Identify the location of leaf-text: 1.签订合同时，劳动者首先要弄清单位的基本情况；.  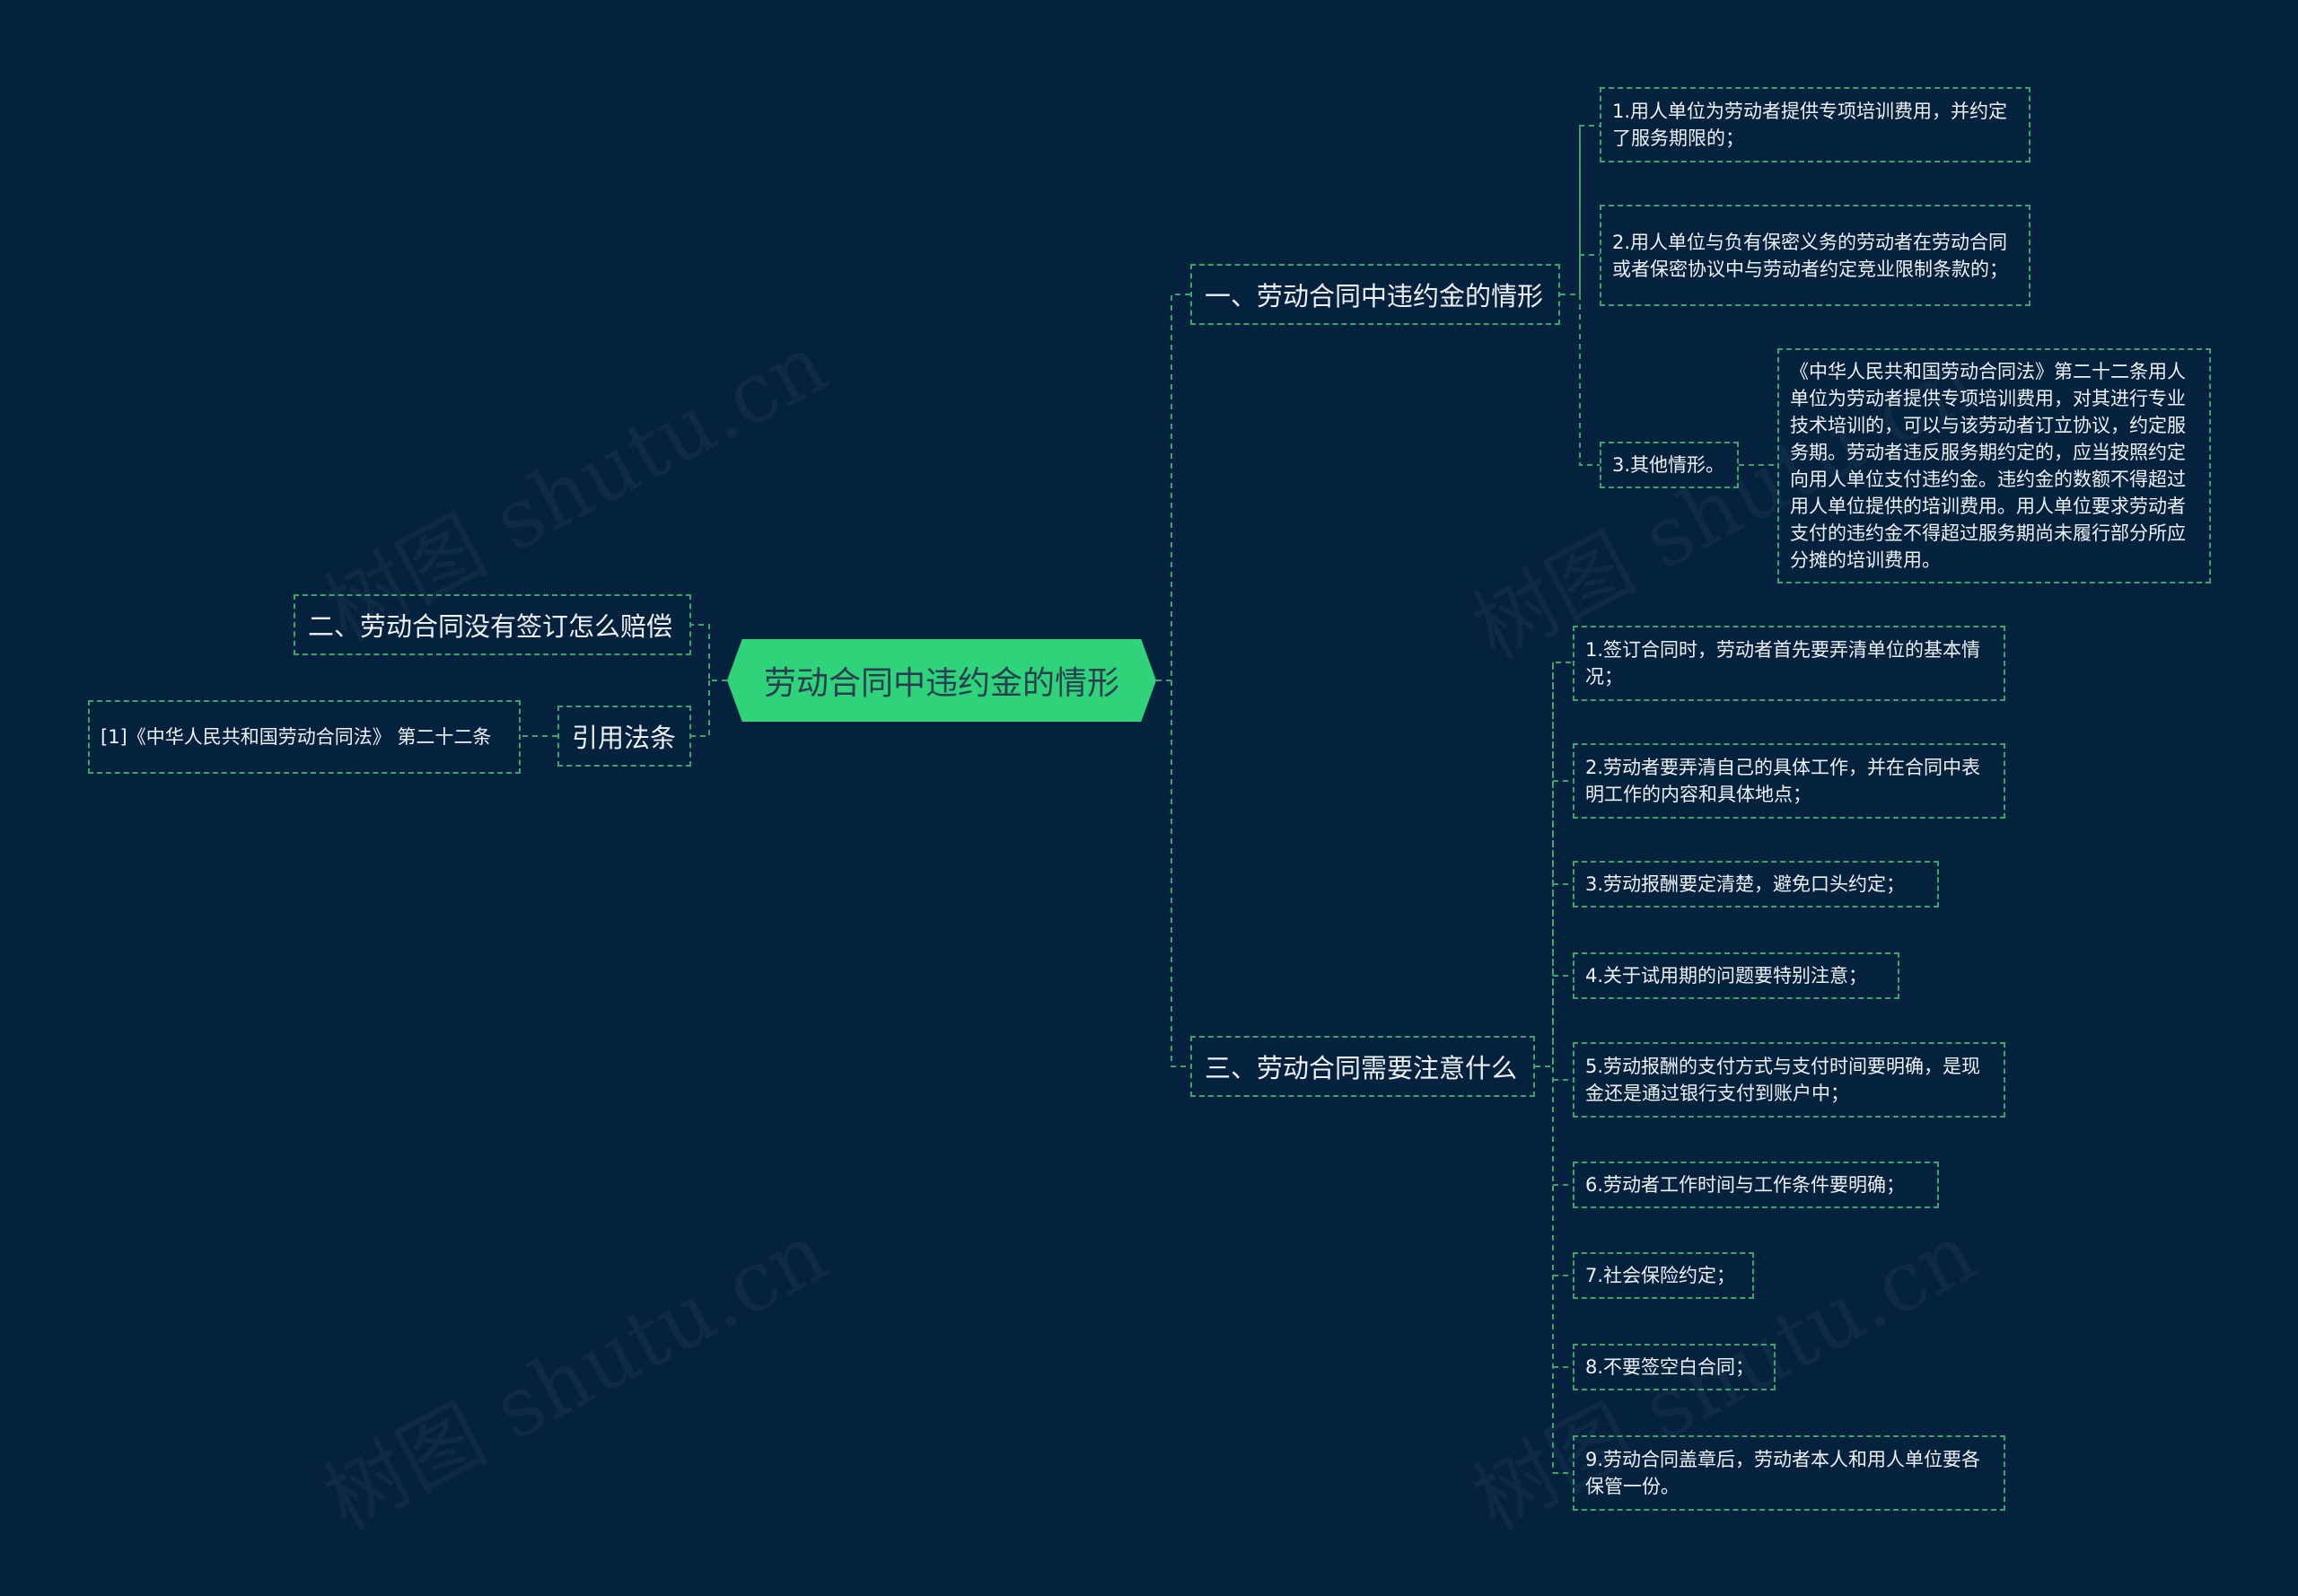
(1783, 663).